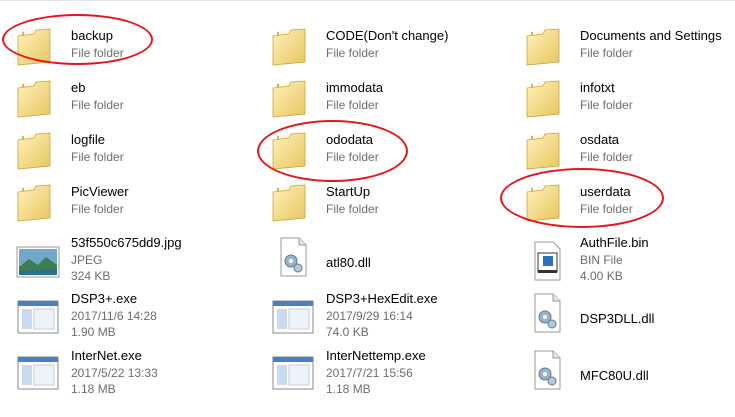  Describe the element at coordinates (348, 262) in the screenshot. I see `file-name: atl80.dll` at that location.